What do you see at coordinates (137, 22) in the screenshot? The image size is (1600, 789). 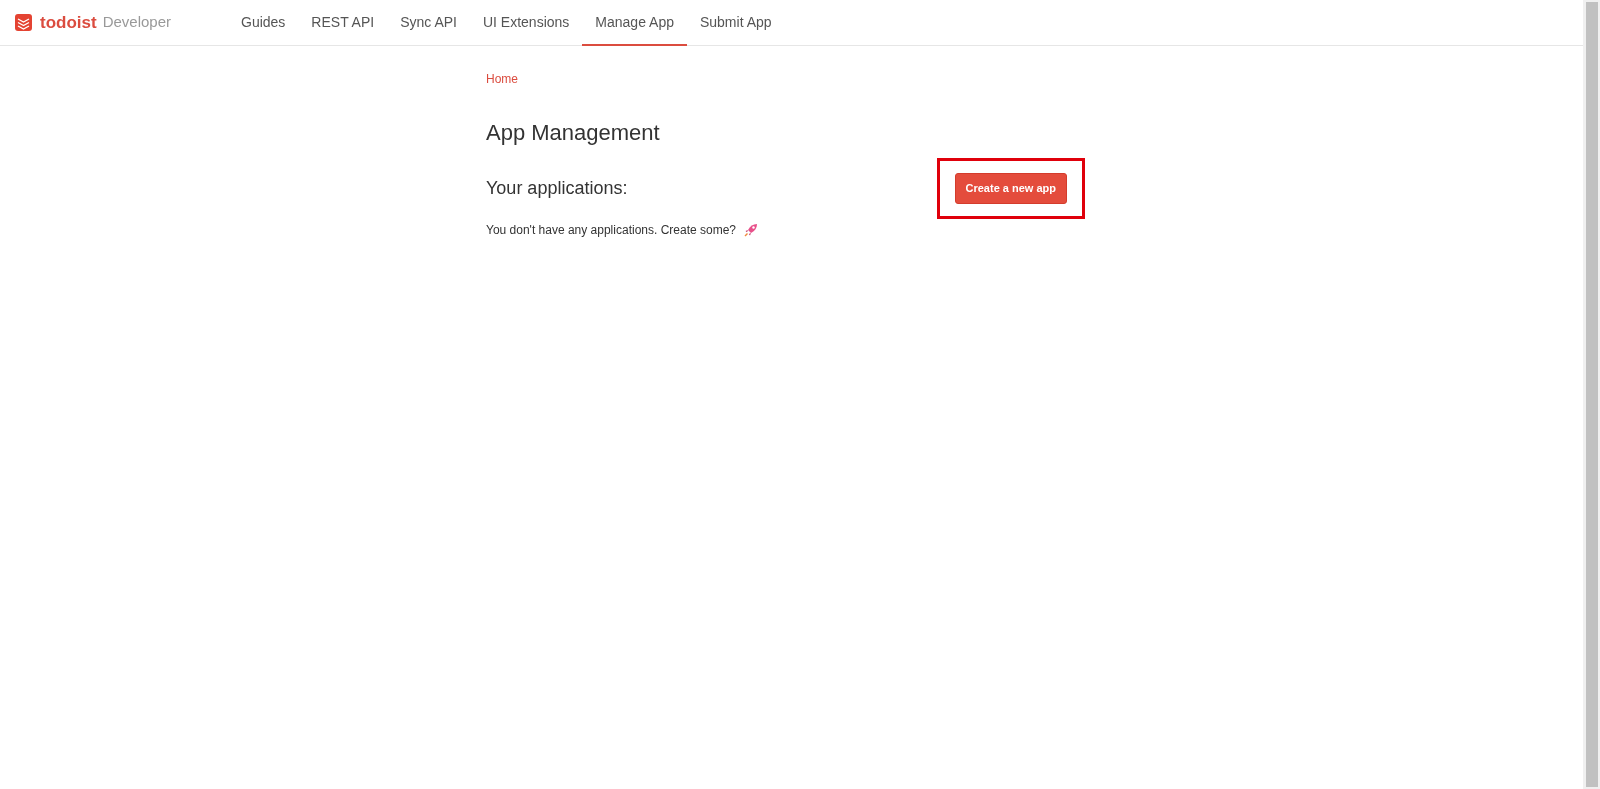 I see `brand-suffix: Developer` at bounding box center [137, 22].